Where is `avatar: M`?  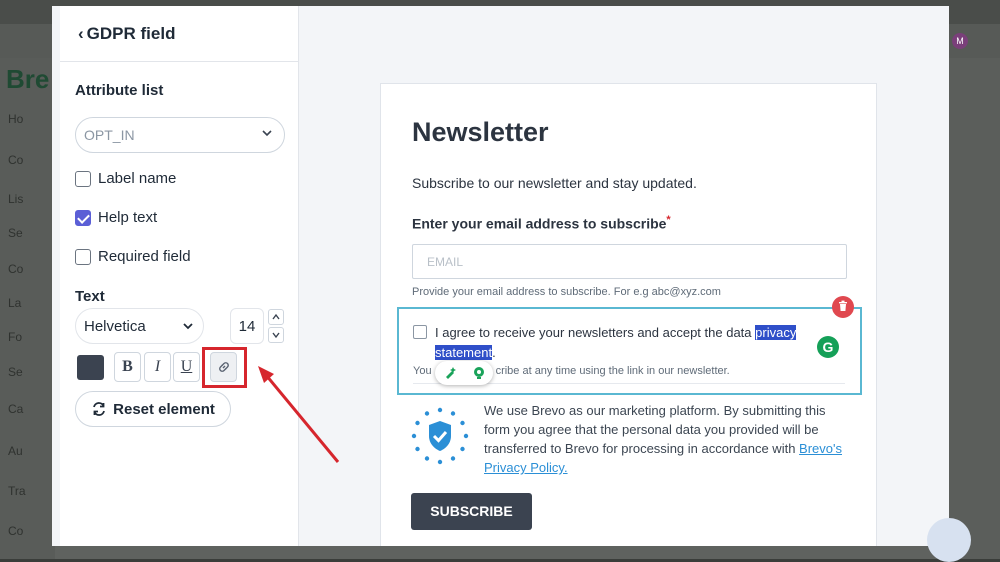
avatar: M is located at coordinates (960, 41).